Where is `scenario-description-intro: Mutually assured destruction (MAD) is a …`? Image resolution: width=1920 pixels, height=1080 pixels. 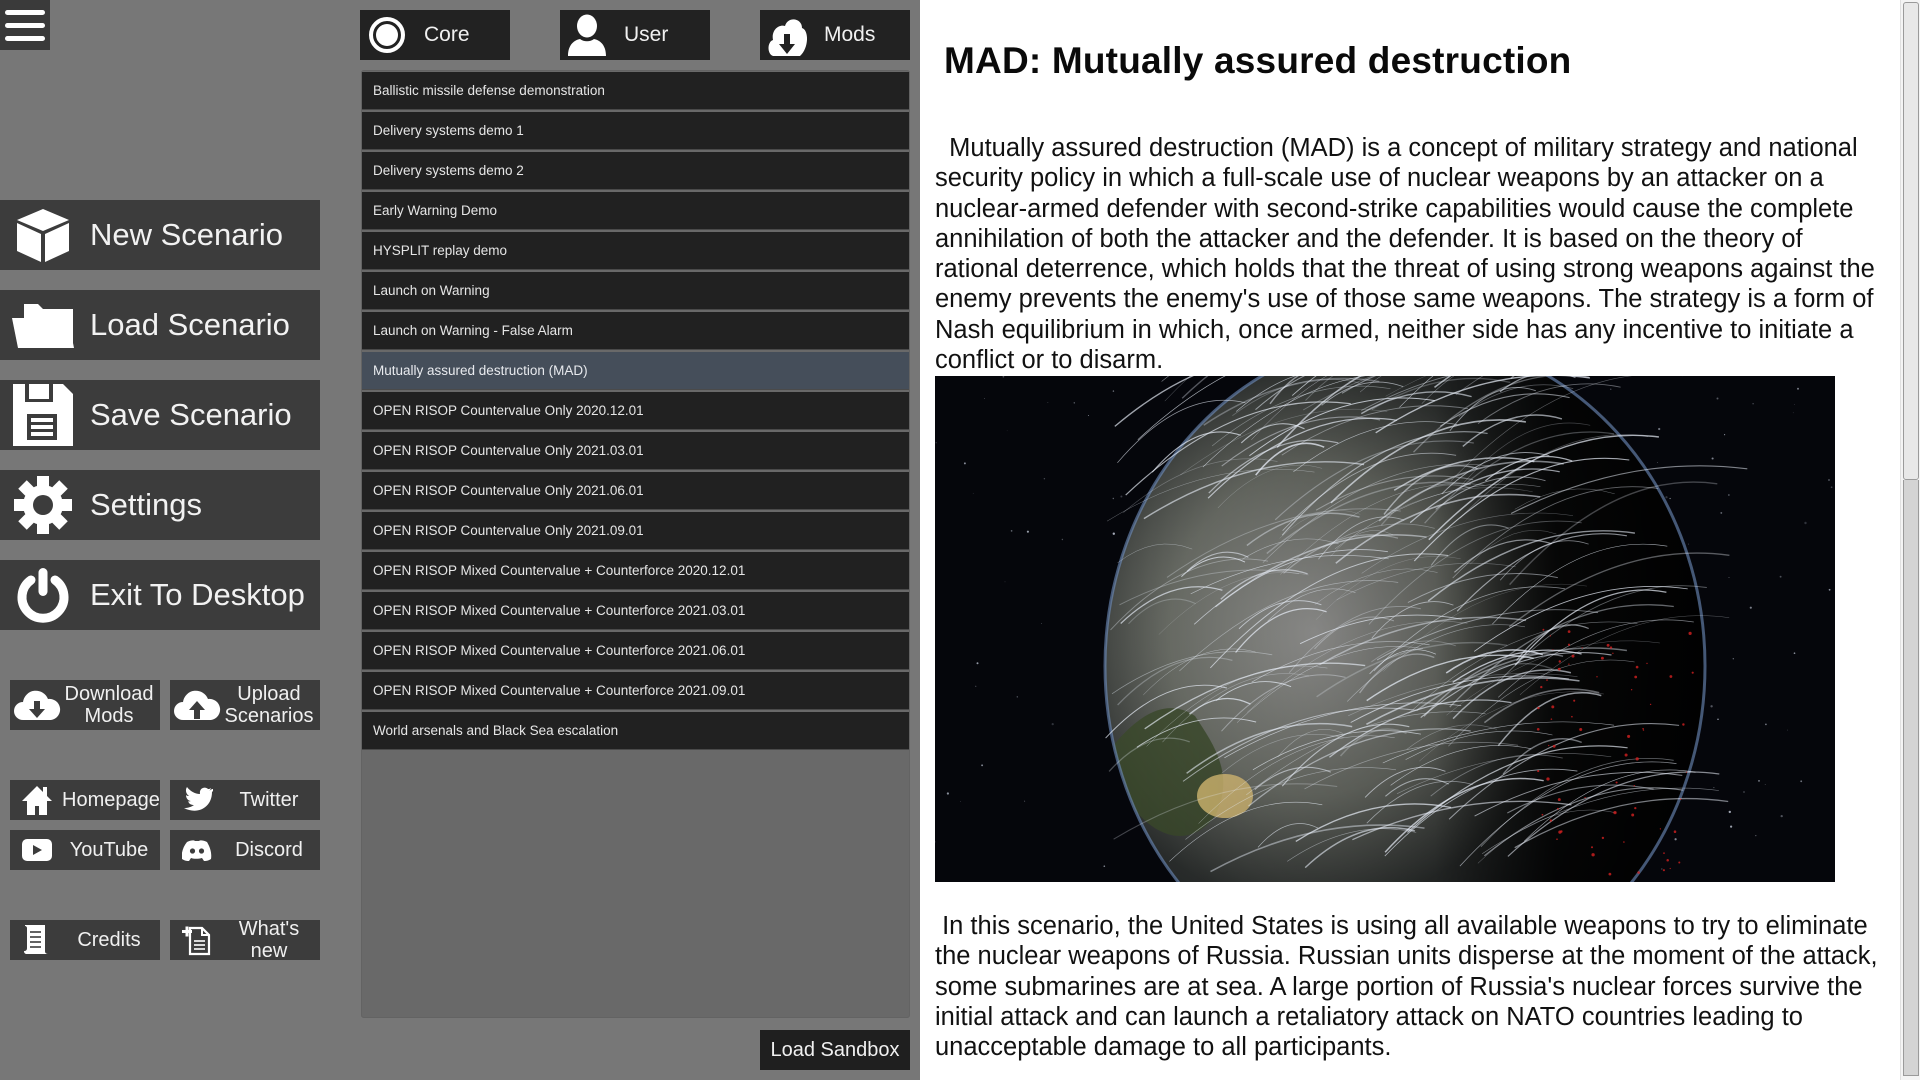 scenario-description-intro: Mutually assured destruction (MAD) is a … is located at coordinates (1405, 254).